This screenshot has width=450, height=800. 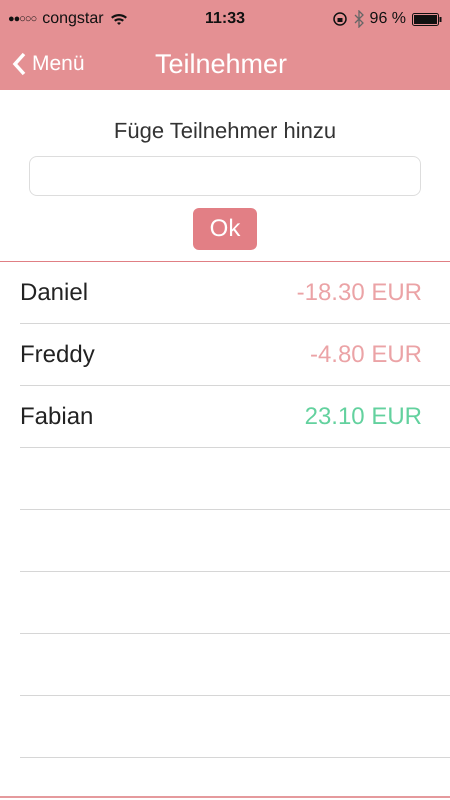 What do you see at coordinates (54, 292) in the screenshot?
I see `participant-name: Daniel` at bounding box center [54, 292].